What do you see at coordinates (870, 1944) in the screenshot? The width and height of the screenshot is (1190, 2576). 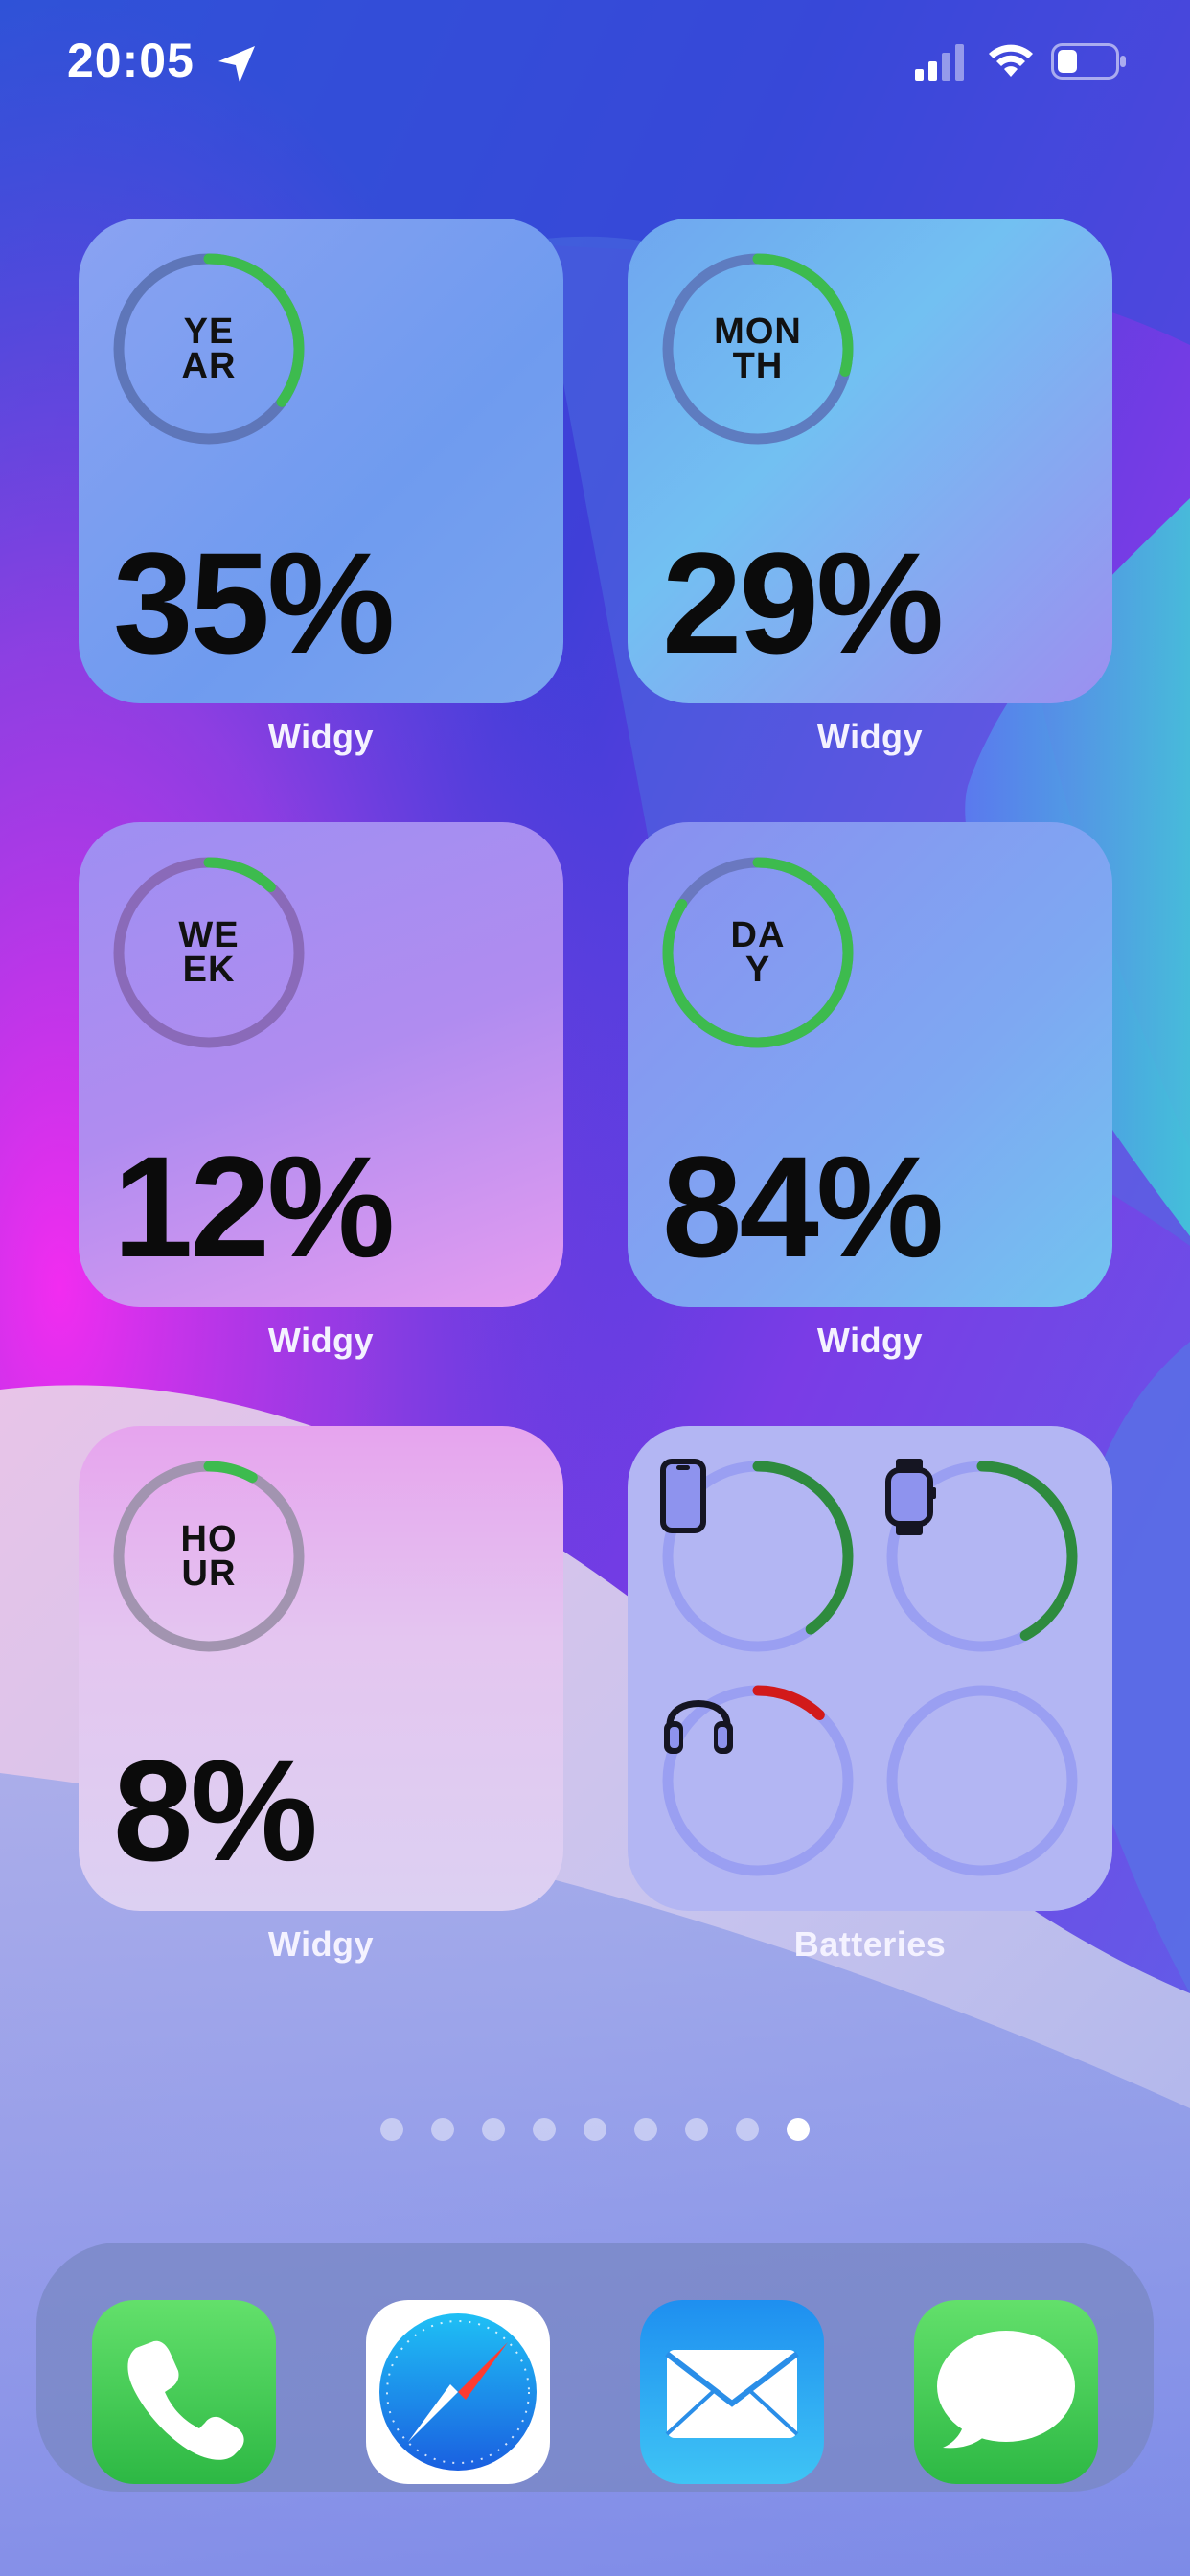 I see `widget-app-label: Batteries` at bounding box center [870, 1944].